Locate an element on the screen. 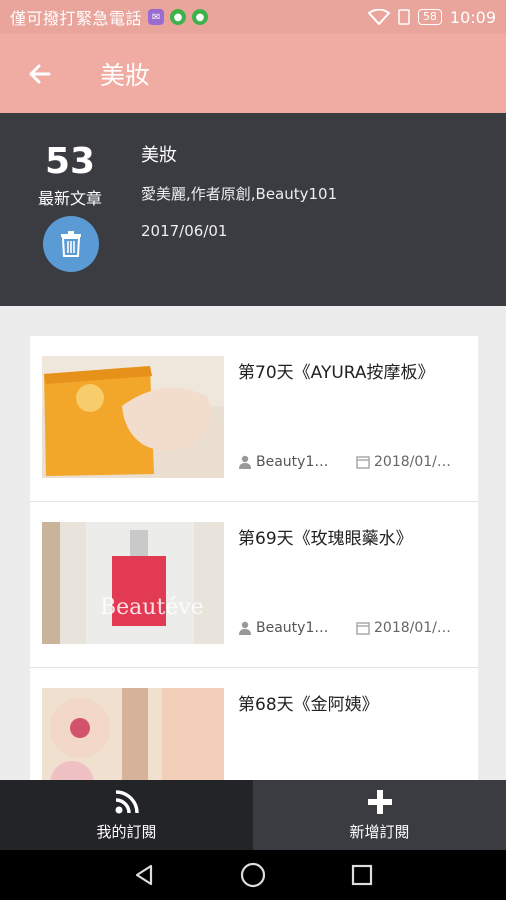  back-button is located at coordinates (40, 73).